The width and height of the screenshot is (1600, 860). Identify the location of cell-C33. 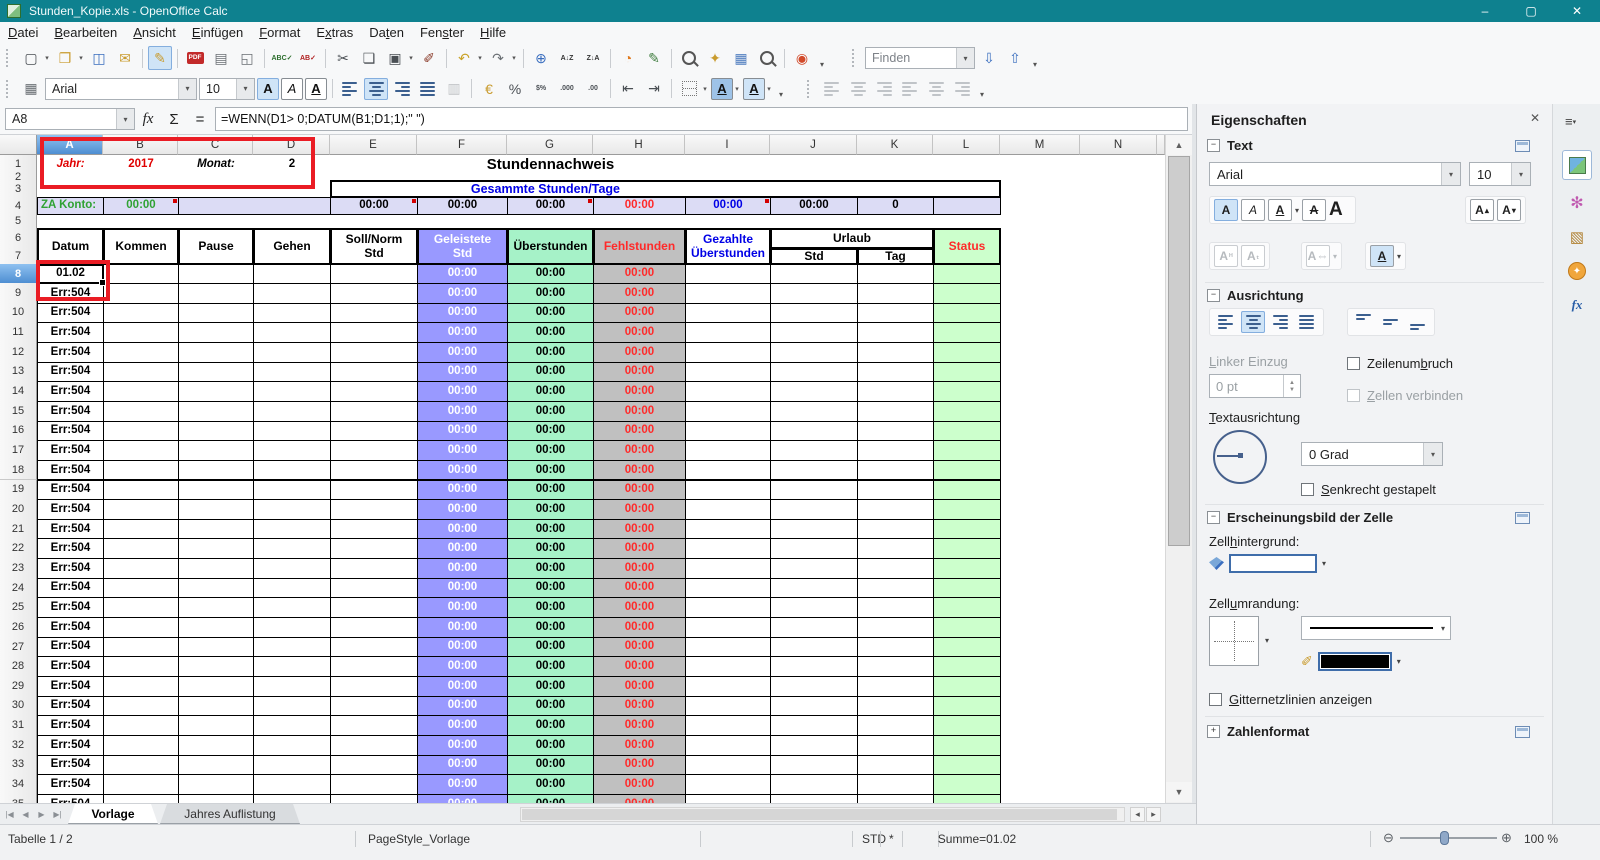
(216, 765).